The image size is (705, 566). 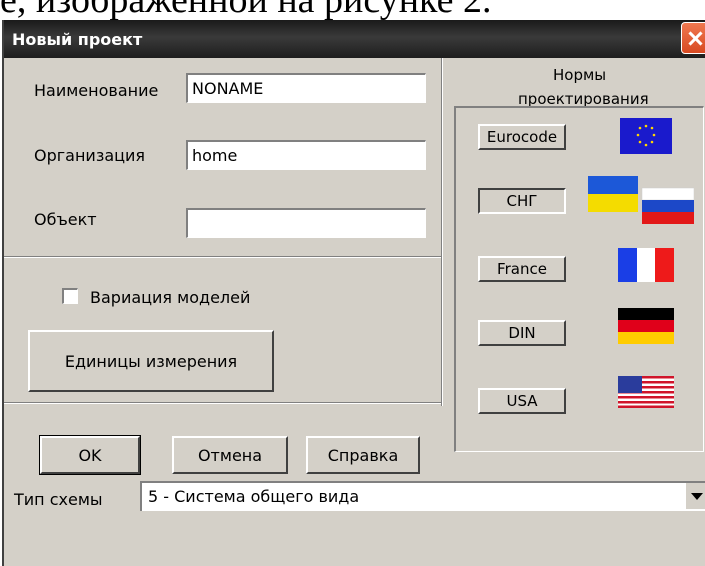 I want to click on divider-bottom, so click(x=223, y=403).